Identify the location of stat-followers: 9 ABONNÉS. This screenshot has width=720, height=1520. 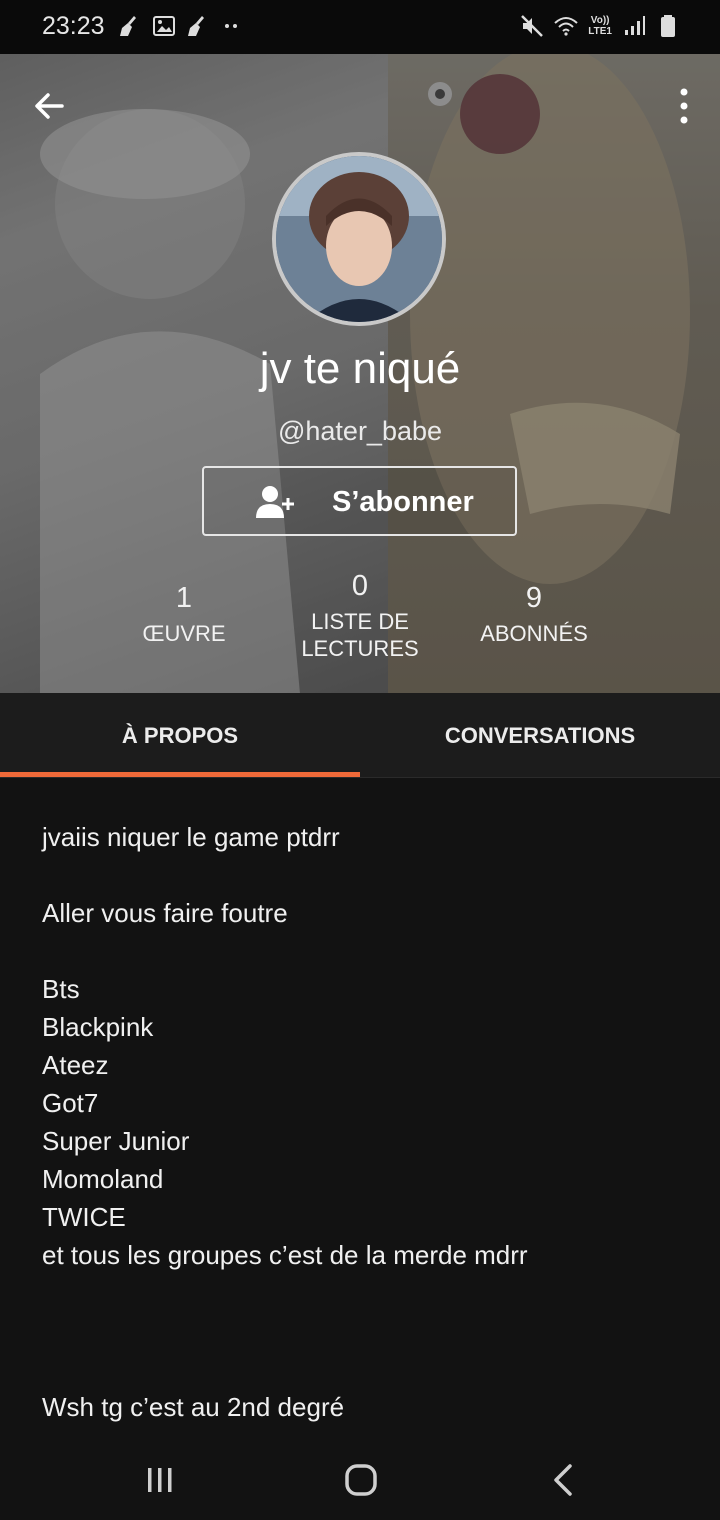
(534, 614).